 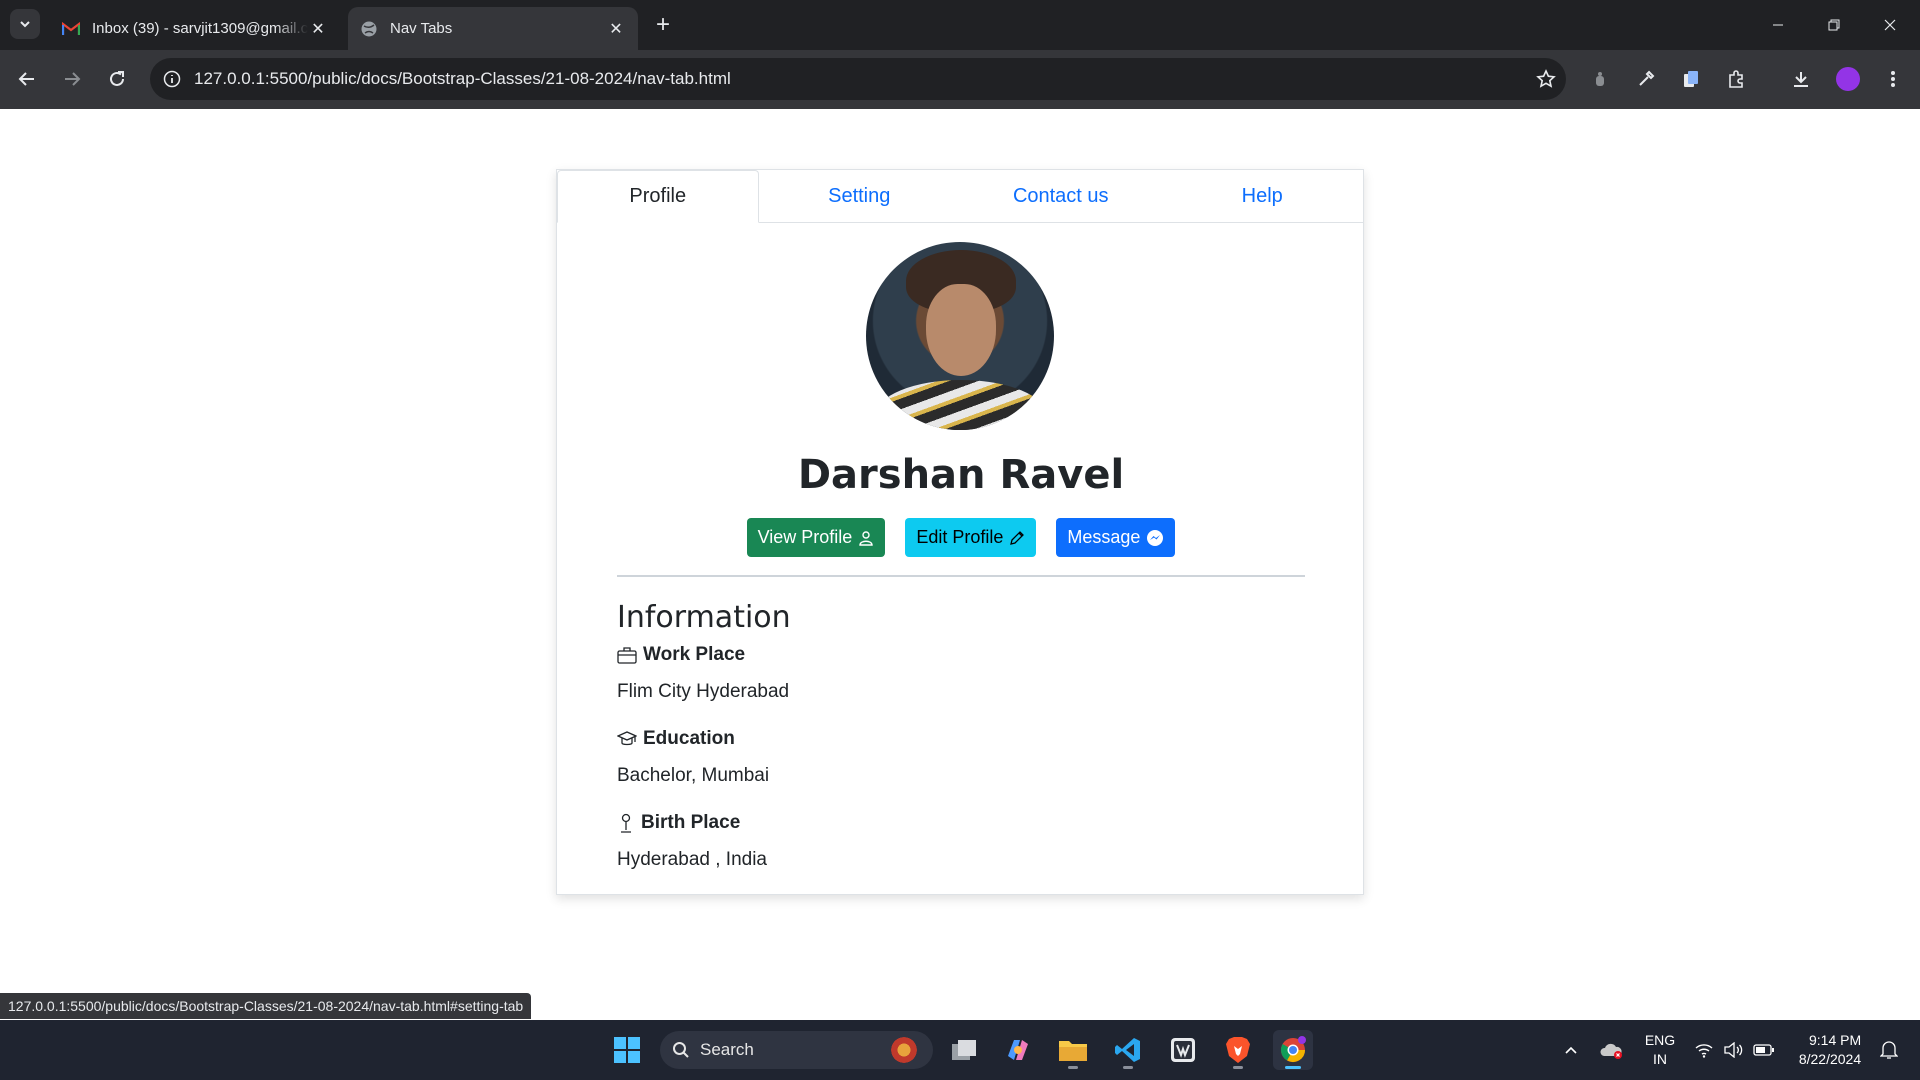 I want to click on language-label: ENG, so click(x=1660, y=1040).